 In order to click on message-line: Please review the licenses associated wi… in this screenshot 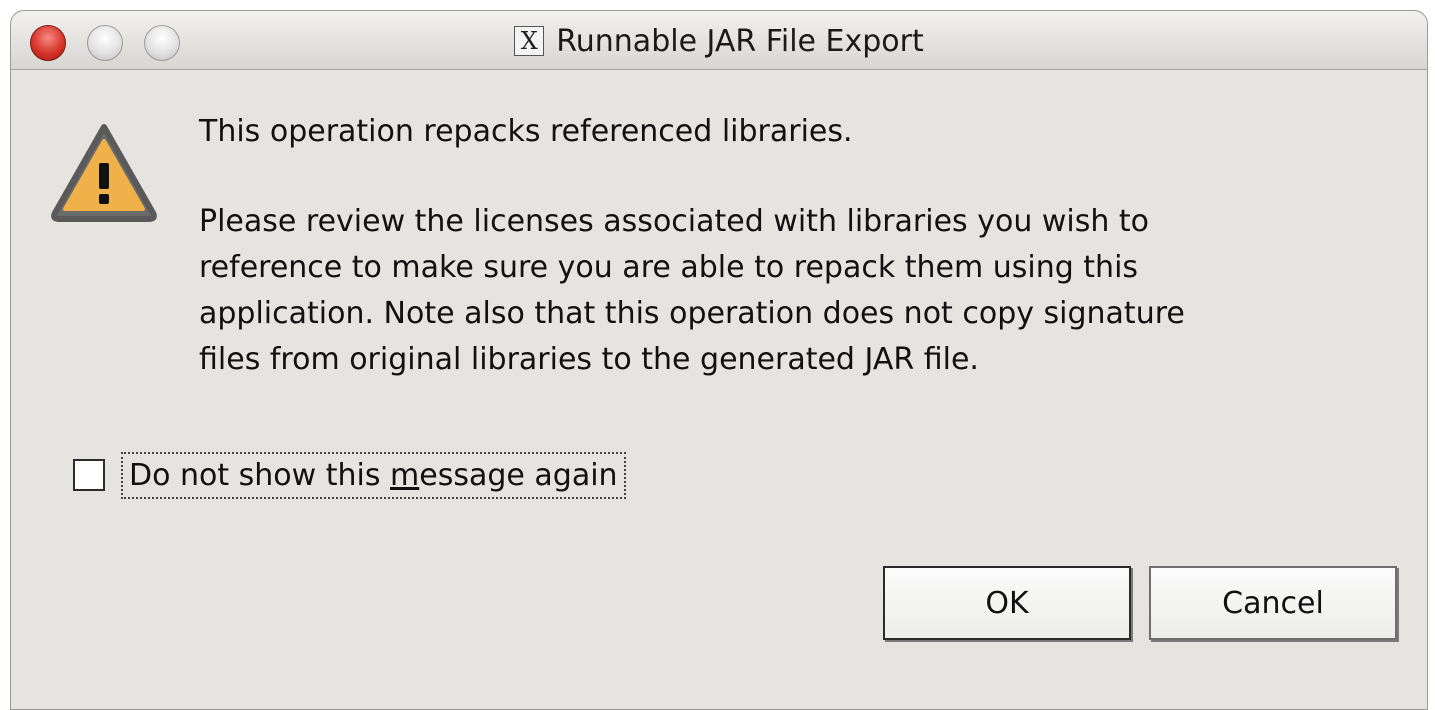, I will do `click(674, 221)`.